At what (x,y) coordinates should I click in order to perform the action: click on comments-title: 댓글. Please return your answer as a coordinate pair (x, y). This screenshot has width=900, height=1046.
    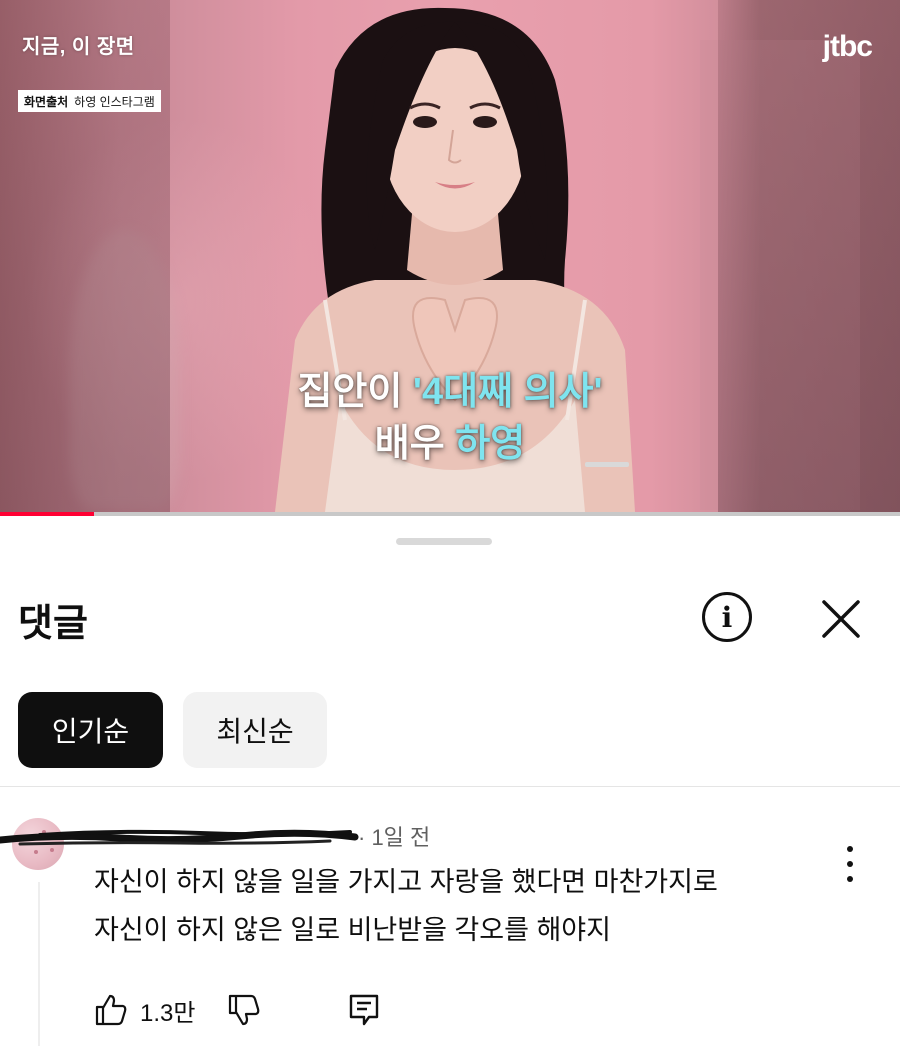
    Looking at the image, I should click on (53, 624).